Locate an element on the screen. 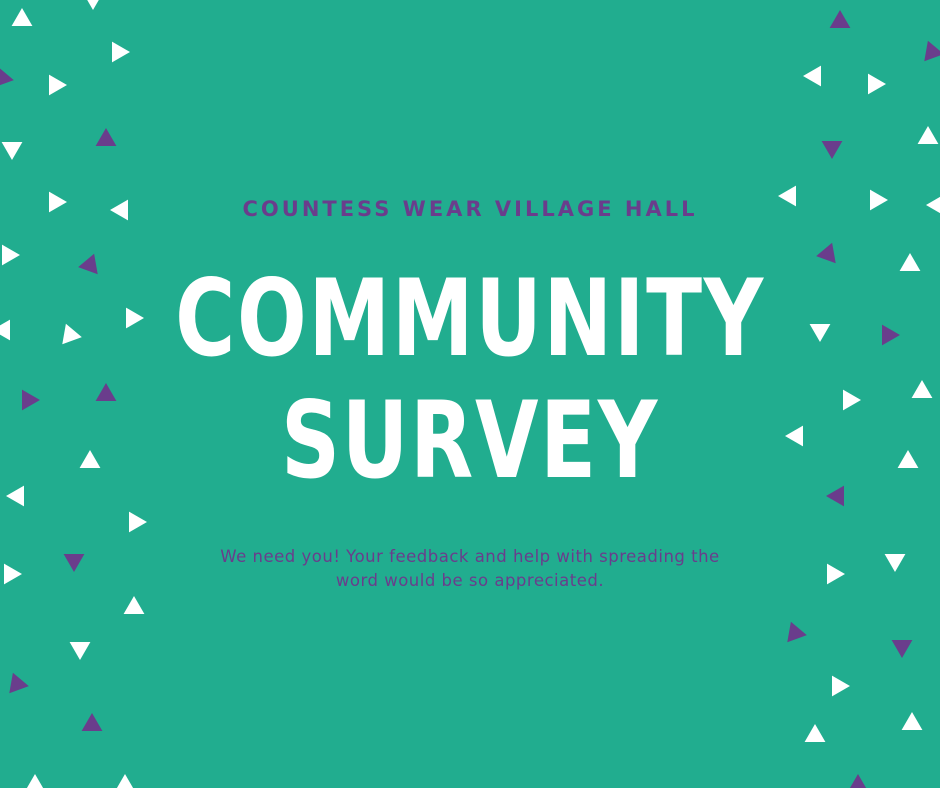 The width and height of the screenshot is (940, 788). headline-line-survey: SURVEY is located at coordinates (470, 440).